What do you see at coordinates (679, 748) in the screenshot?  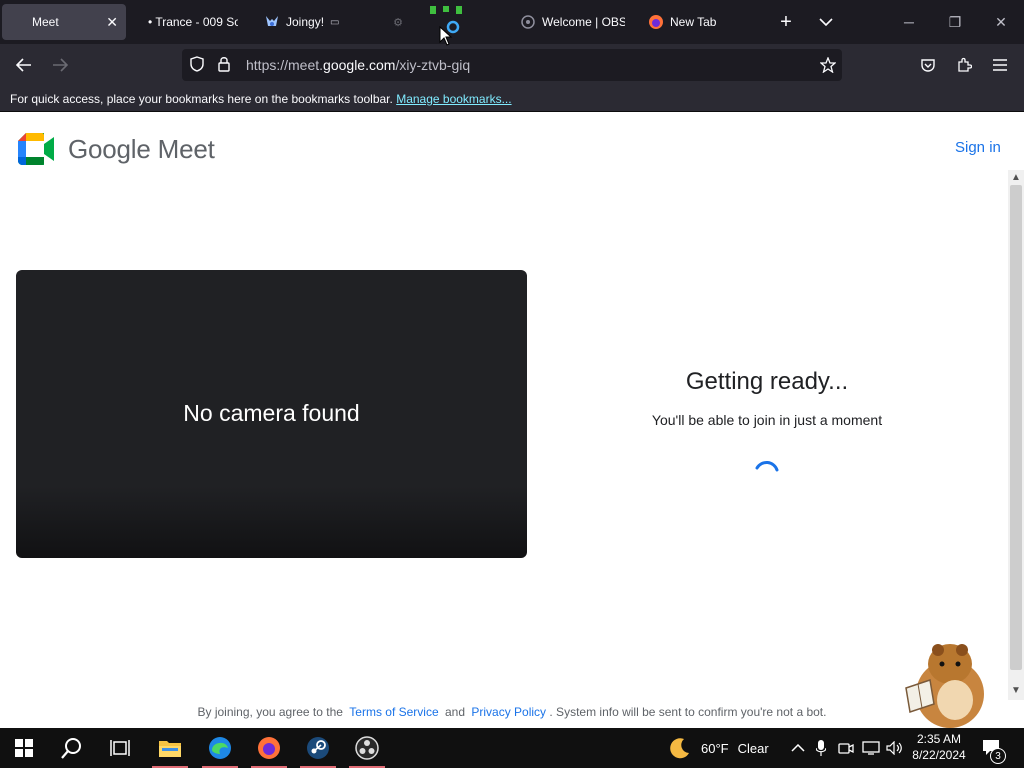 I see `moon-icon` at bounding box center [679, 748].